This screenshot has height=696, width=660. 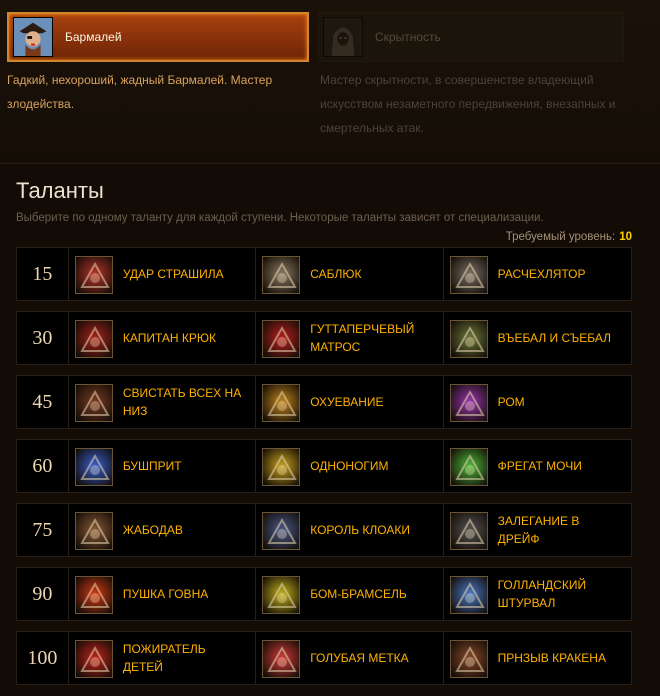 What do you see at coordinates (93, 659) in the screenshot?
I see `devourer-icon` at bounding box center [93, 659].